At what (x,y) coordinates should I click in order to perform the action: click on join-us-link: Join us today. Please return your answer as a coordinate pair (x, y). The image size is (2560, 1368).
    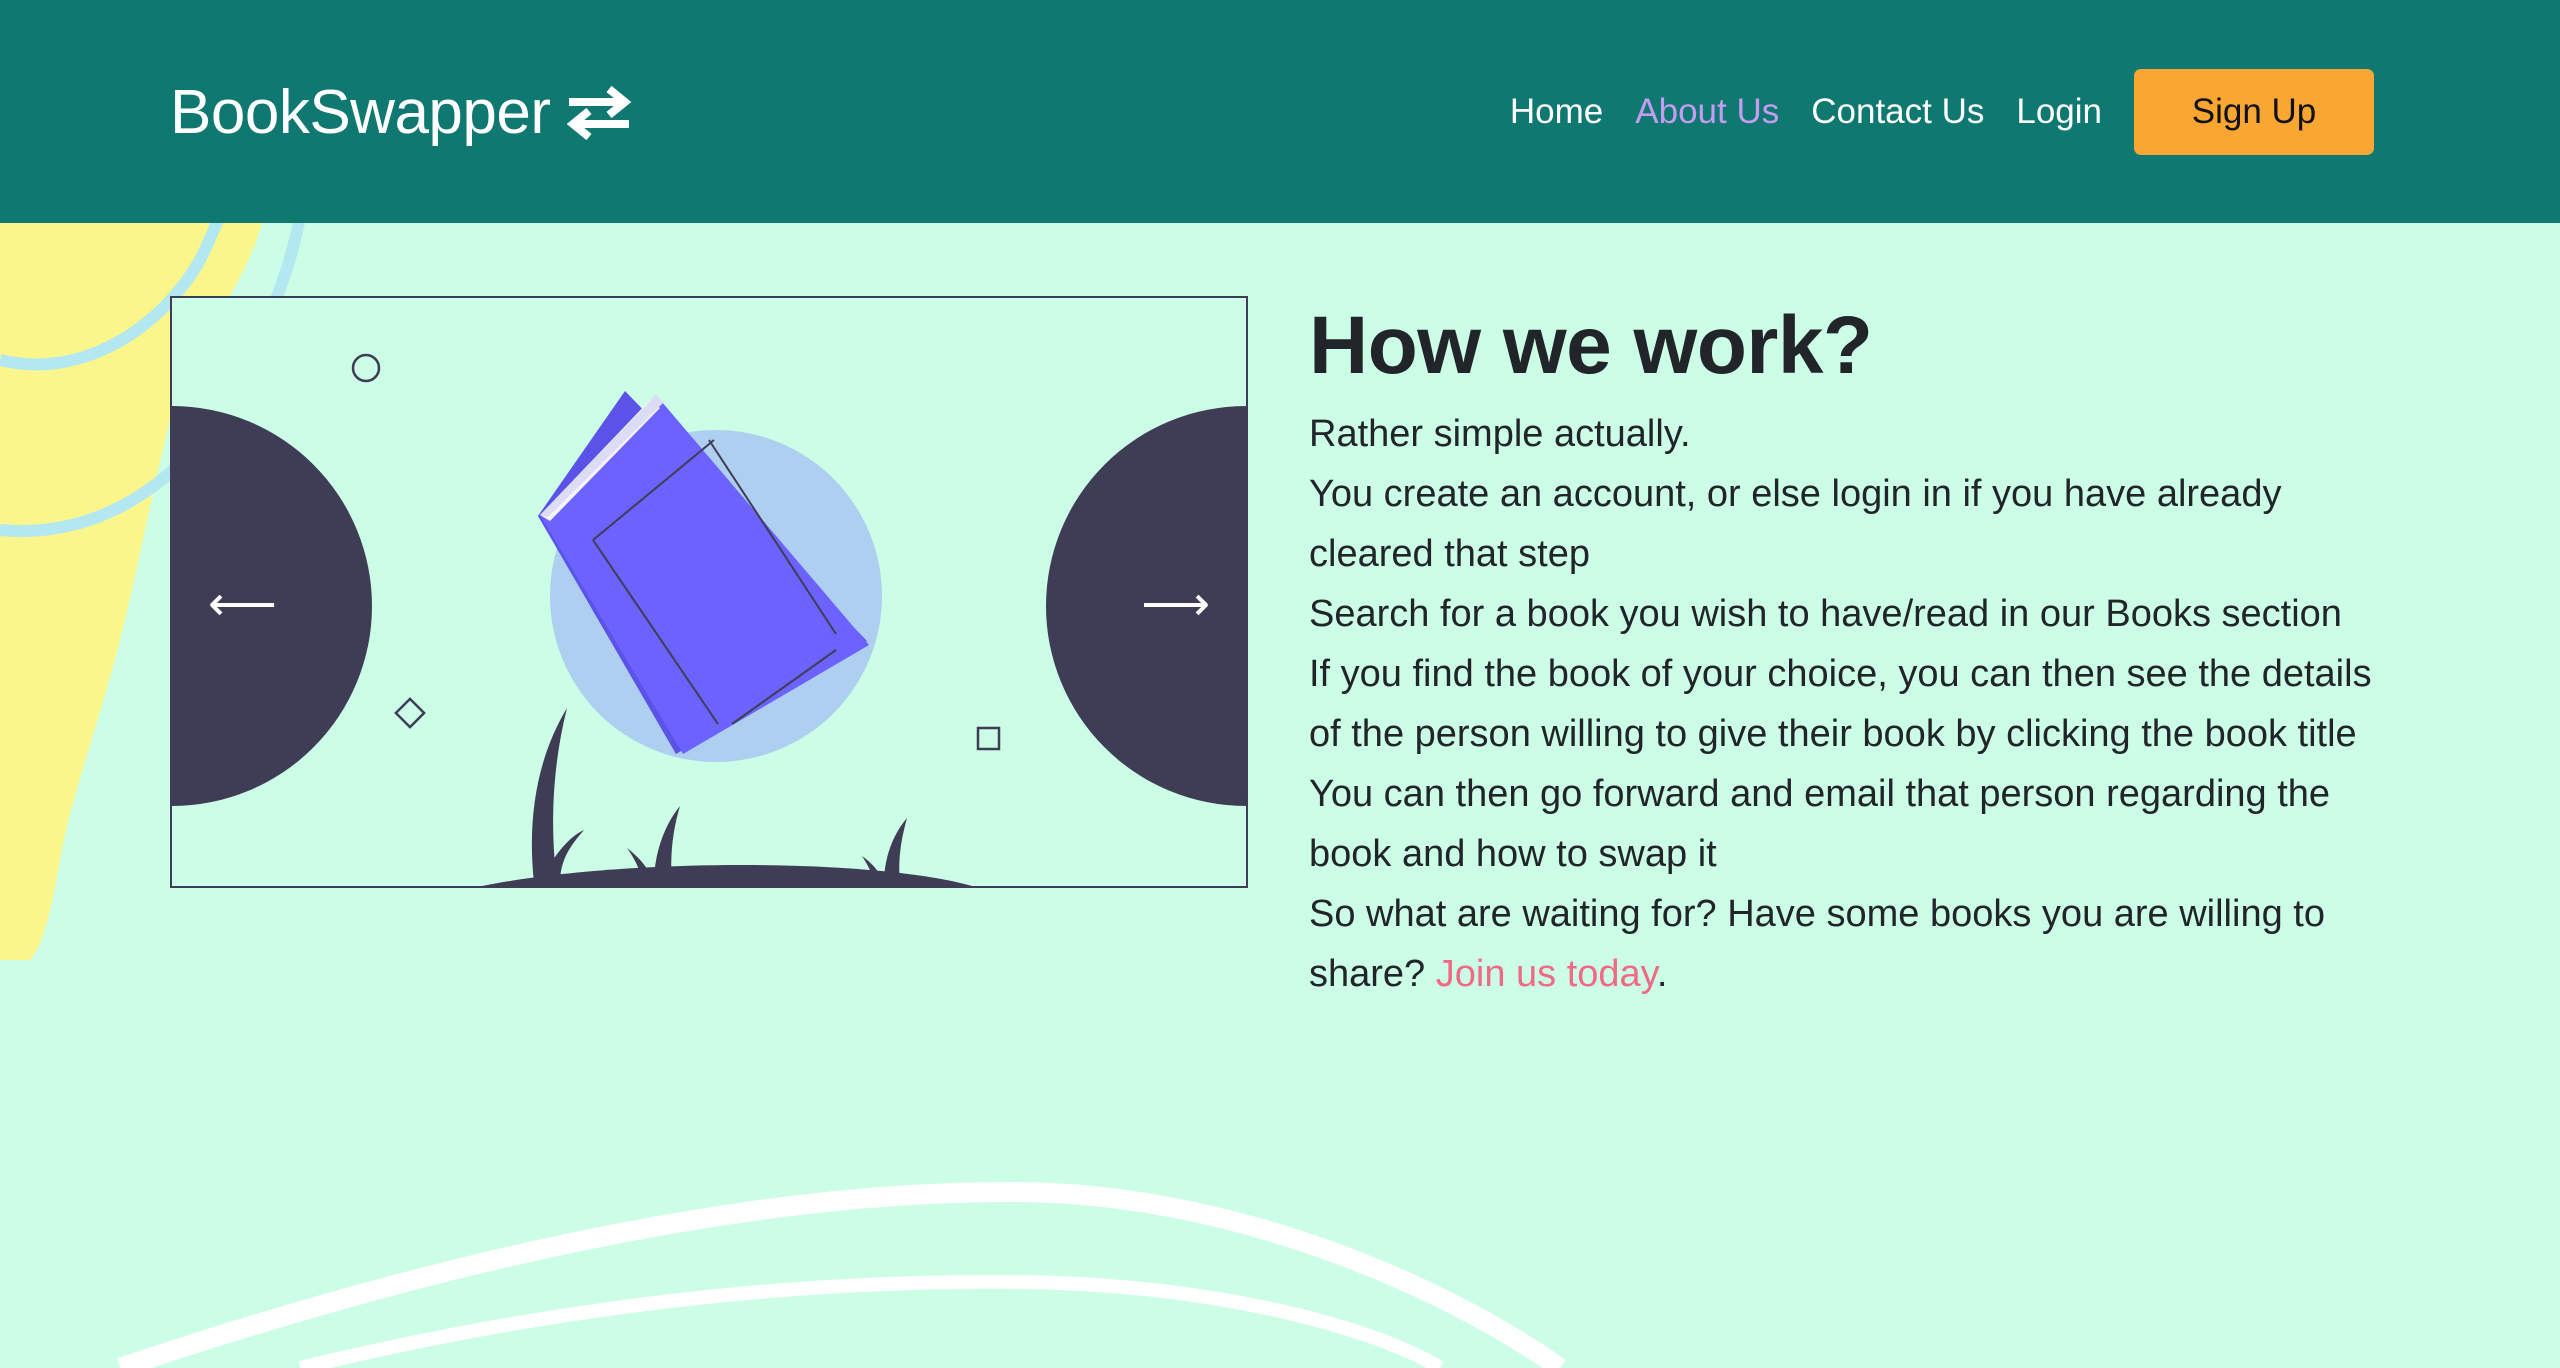
    Looking at the image, I should click on (1546, 974).